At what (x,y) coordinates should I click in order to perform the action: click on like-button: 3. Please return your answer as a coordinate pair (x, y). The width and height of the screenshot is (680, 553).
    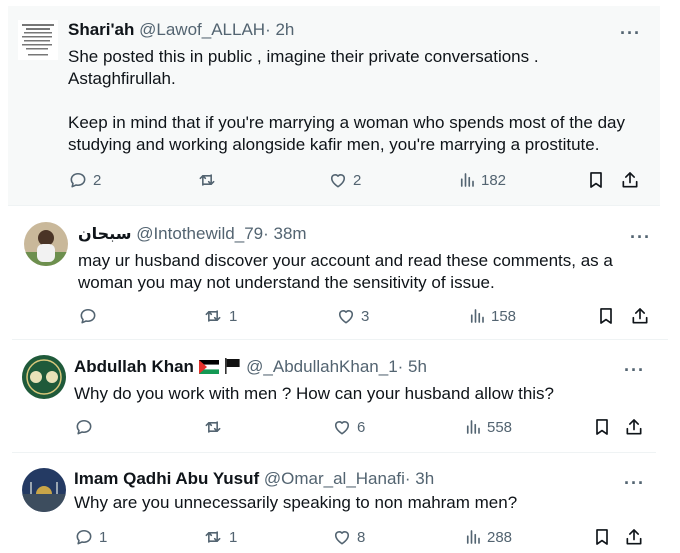
    Looking at the image, I should click on (352, 316).